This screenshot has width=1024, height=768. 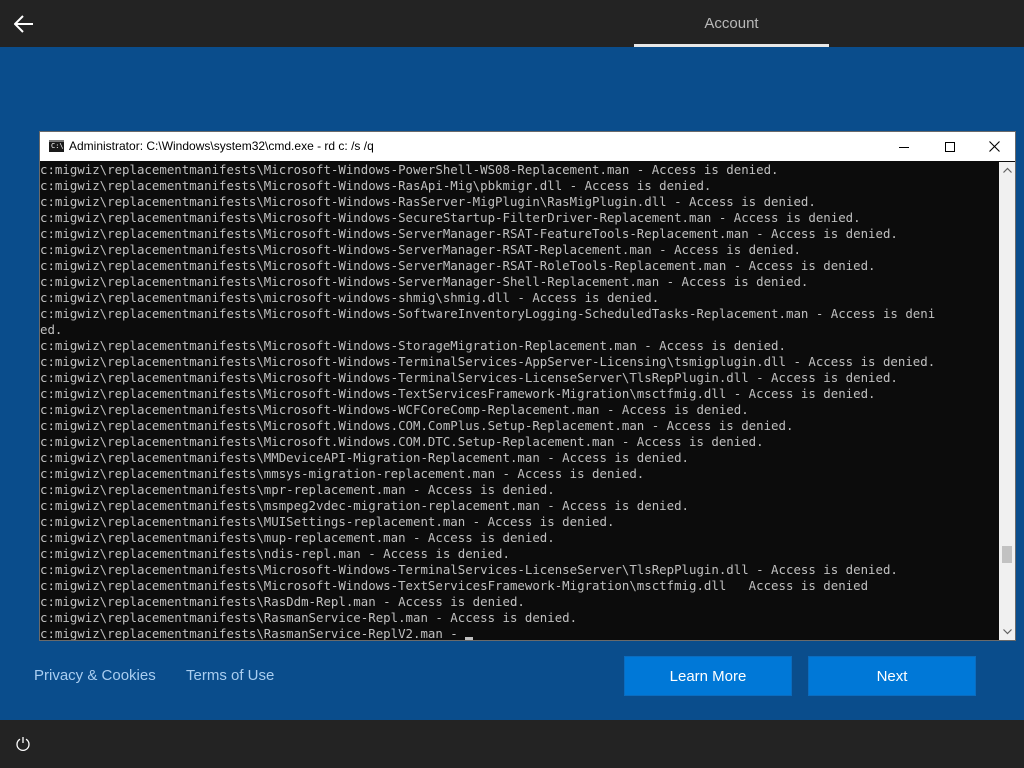 I want to click on minimize-button, so click(x=904, y=146).